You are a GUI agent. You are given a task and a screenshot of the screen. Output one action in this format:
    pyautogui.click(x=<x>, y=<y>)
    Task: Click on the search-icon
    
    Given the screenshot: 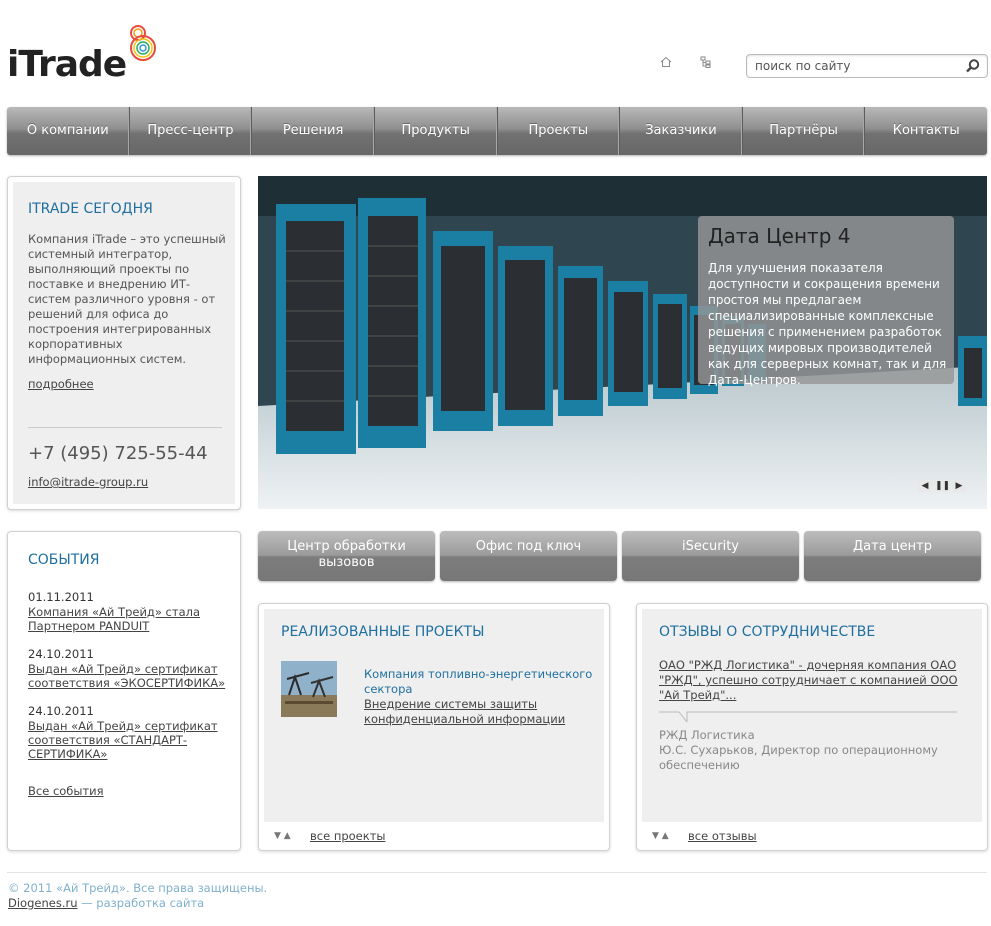 What is the action you would take?
    pyautogui.click(x=973, y=66)
    